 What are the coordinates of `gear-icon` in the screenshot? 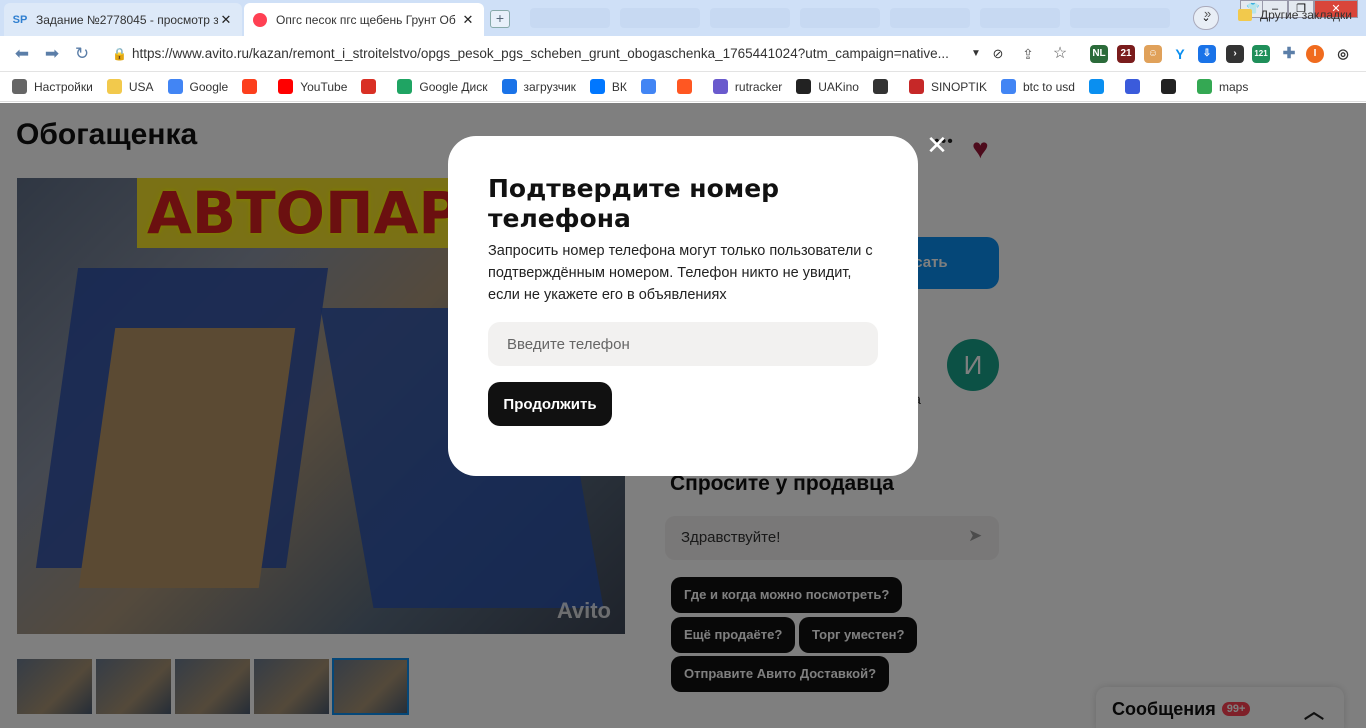 It's located at (19, 86).